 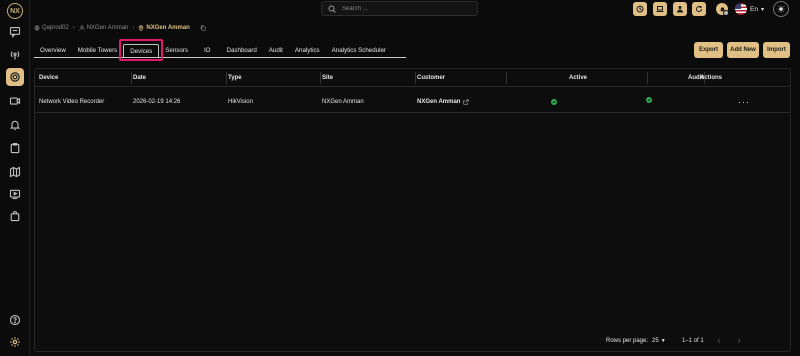 What do you see at coordinates (15, 172) in the screenshot?
I see `map-icon` at bounding box center [15, 172].